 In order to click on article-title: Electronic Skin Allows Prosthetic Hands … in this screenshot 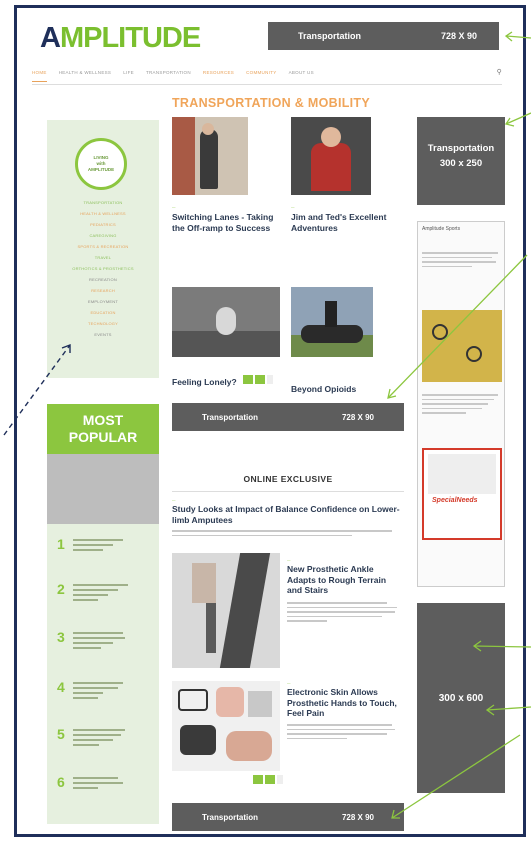, I will do `click(344, 703)`.